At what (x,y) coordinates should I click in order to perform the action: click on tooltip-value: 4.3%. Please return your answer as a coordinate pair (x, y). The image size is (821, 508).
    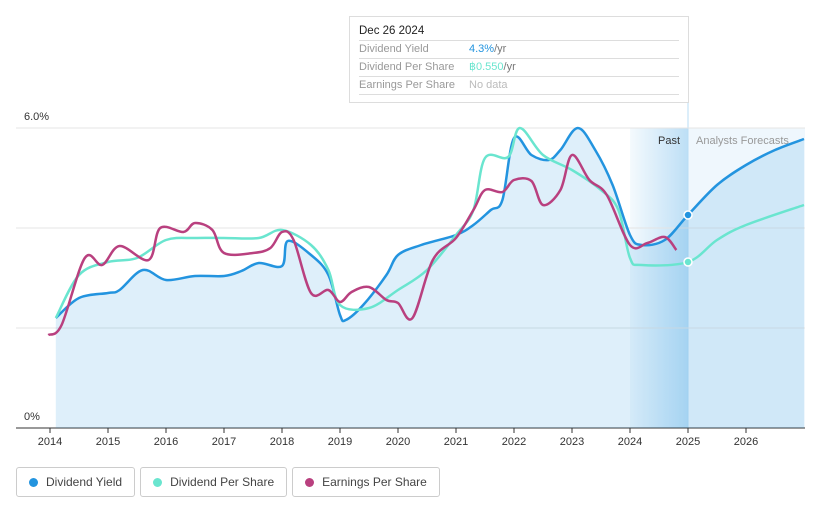
    Looking at the image, I should click on (482, 49).